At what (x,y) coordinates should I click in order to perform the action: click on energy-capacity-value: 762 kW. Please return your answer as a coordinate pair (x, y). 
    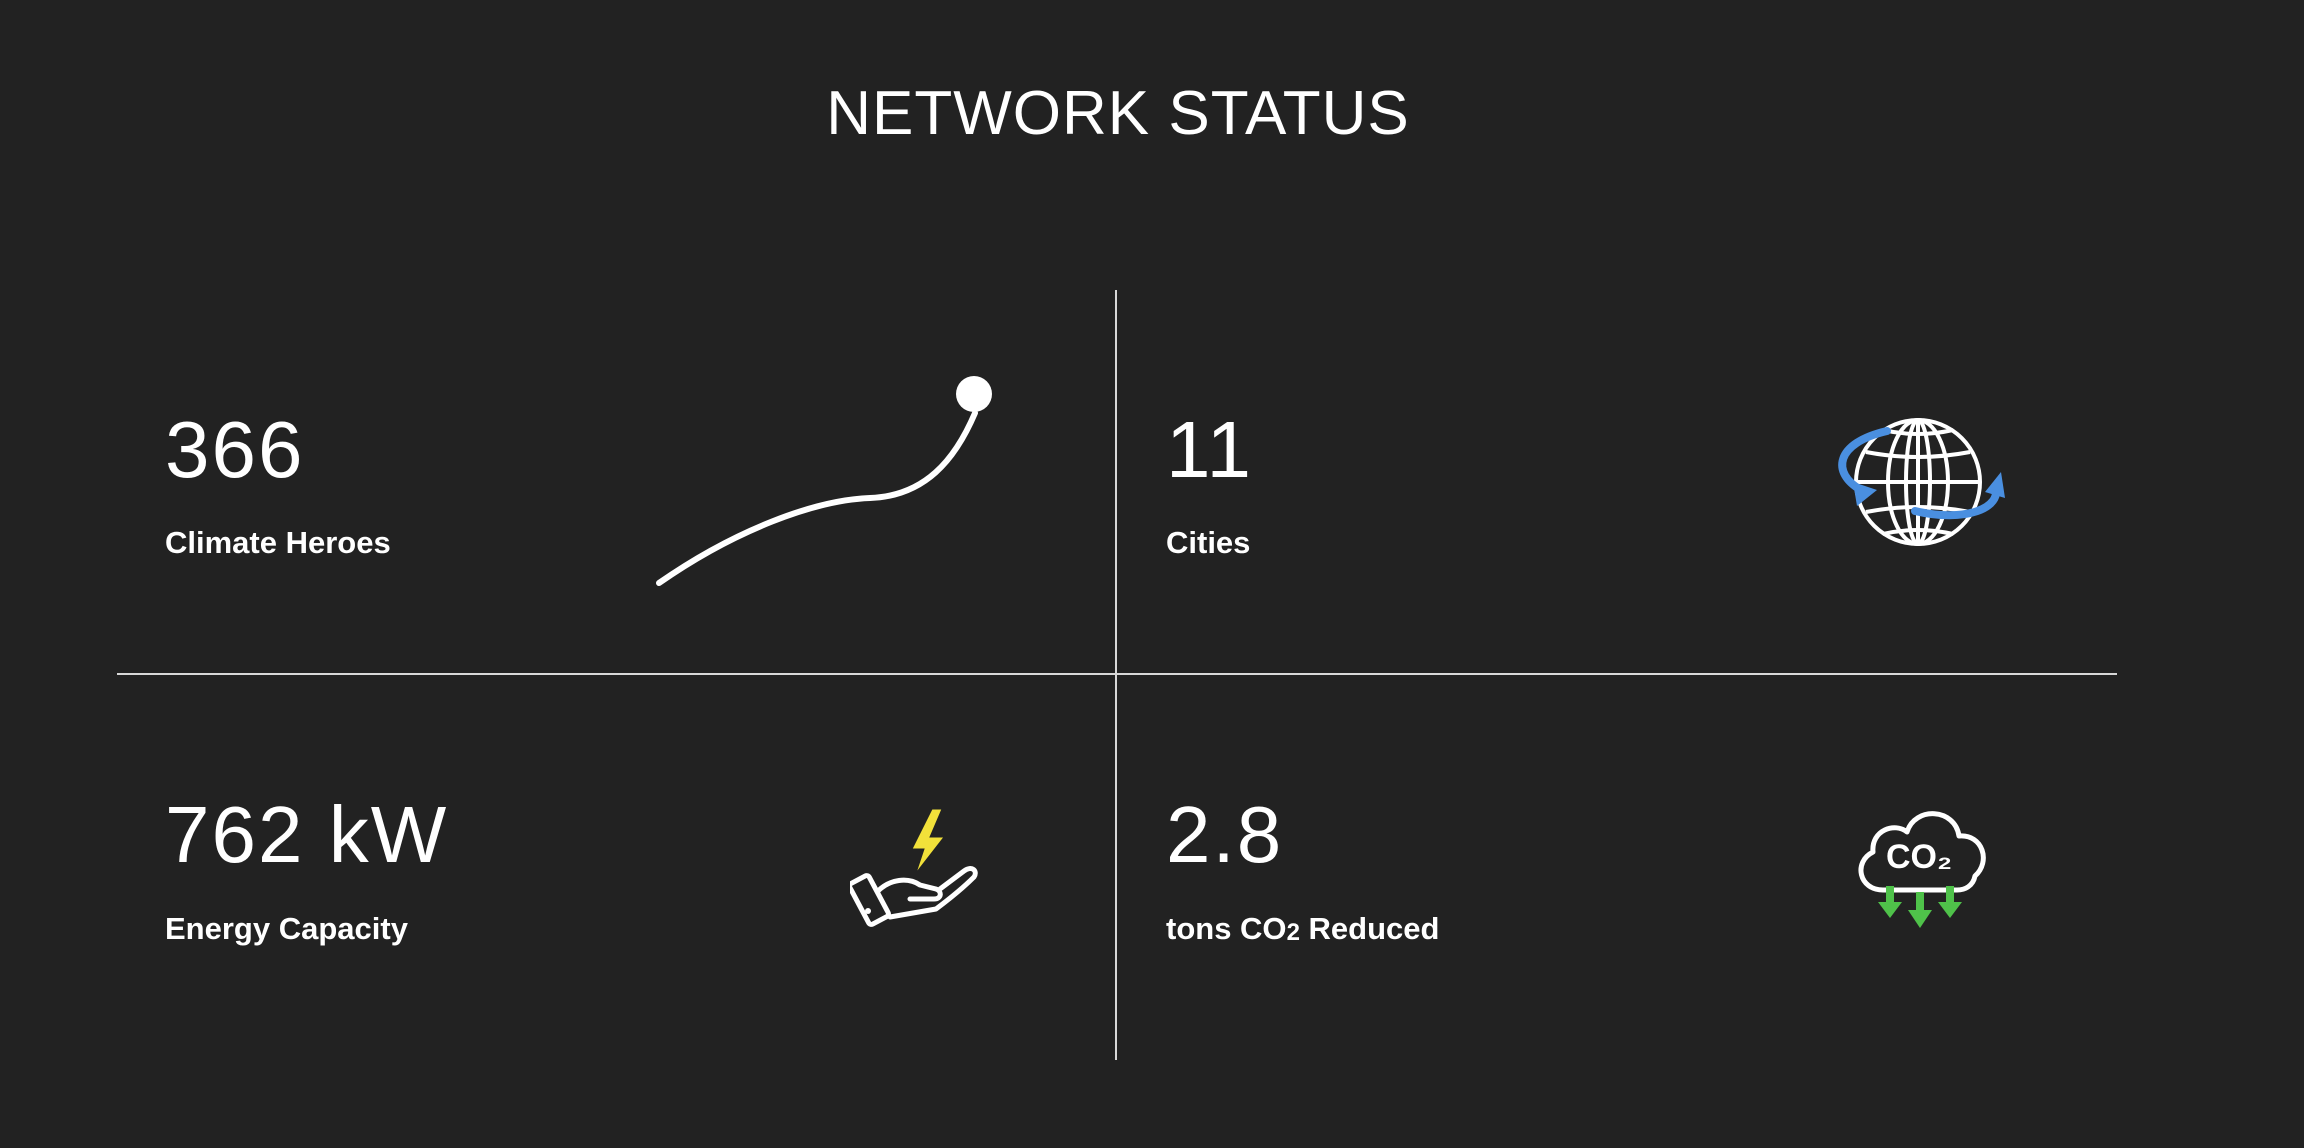
    Looking at the image, I should click on (307, 834).